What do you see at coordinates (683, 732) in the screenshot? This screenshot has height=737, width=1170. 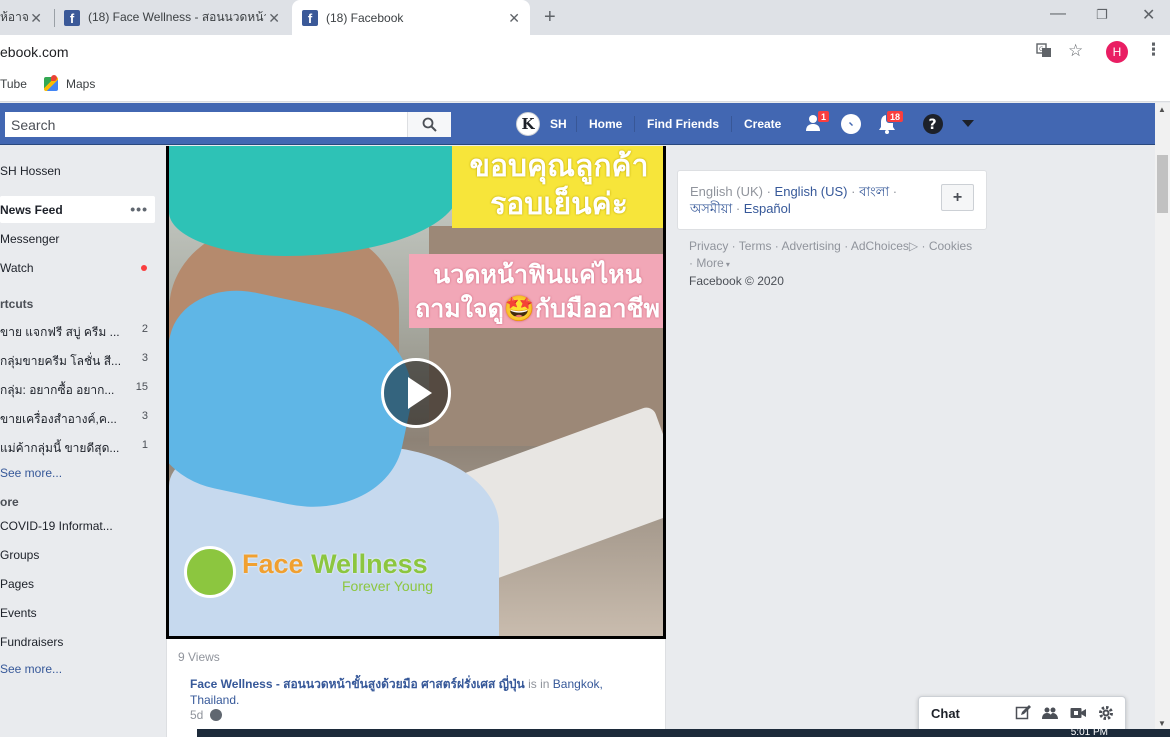 I see `os-taskbar: 5:01 PM` at bounding box center [683, 732].